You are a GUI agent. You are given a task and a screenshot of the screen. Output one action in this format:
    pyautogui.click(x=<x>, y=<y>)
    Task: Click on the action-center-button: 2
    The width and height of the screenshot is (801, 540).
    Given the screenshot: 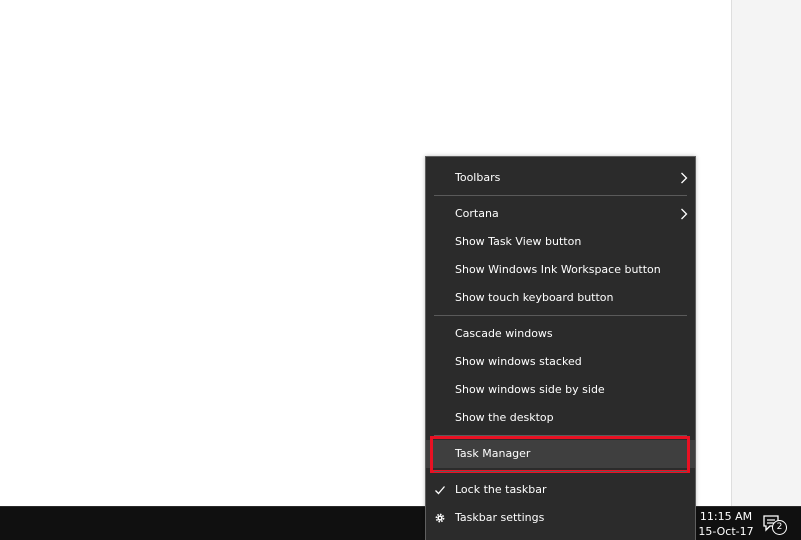 What is the action you would take?
    pyautogui.click(x=774, y=525)
    